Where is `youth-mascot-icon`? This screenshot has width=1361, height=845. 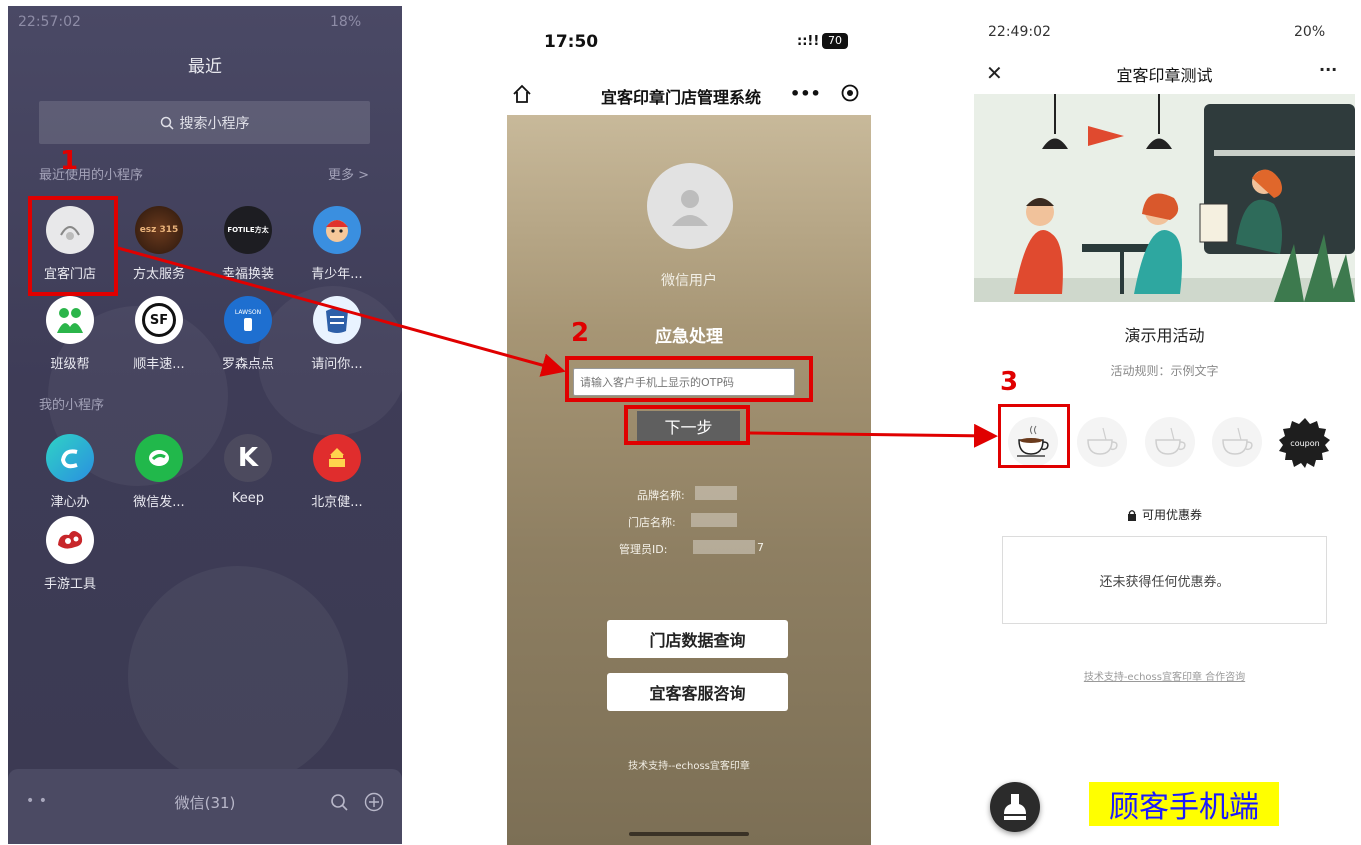 youth-mascot-icon is located at coordinates (337, 230).